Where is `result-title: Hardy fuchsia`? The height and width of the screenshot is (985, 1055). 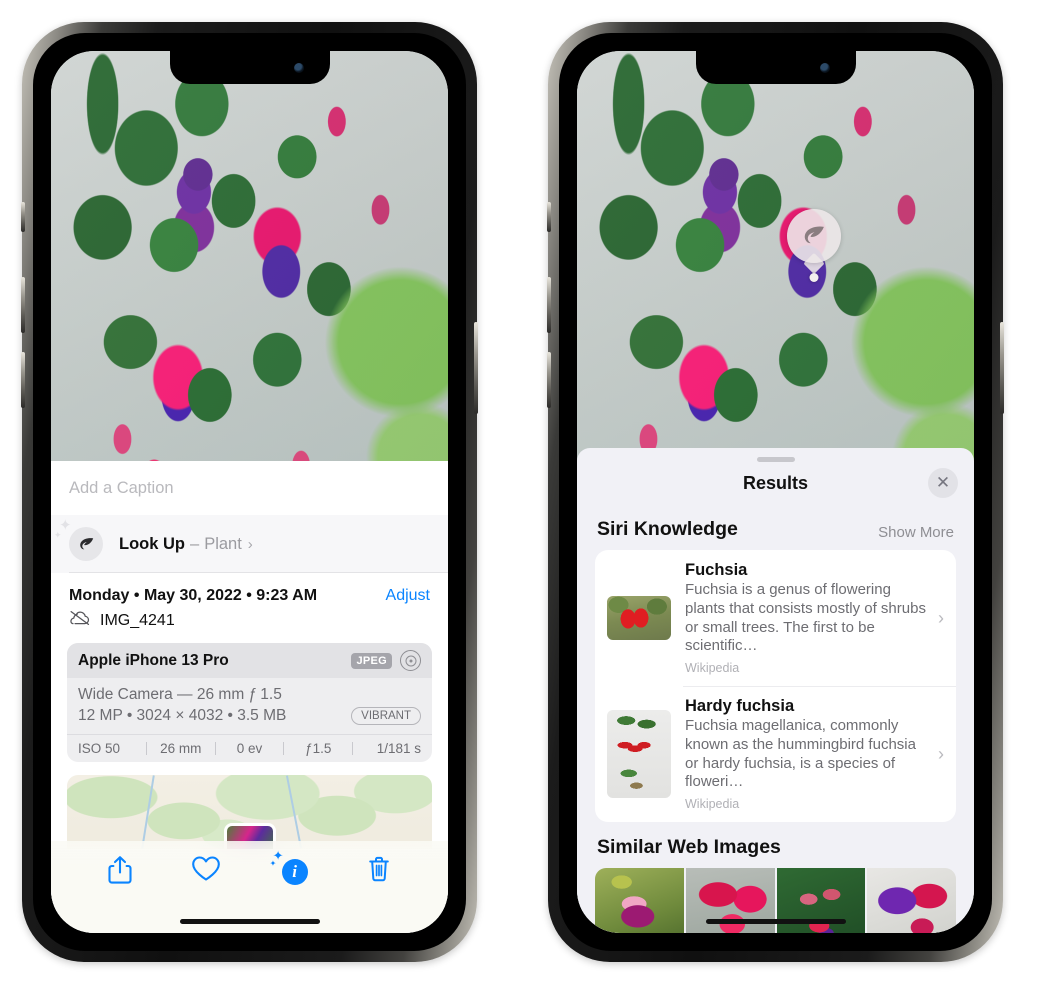
result-title: Hardy fuchsia is located at coordinates (740, 706).